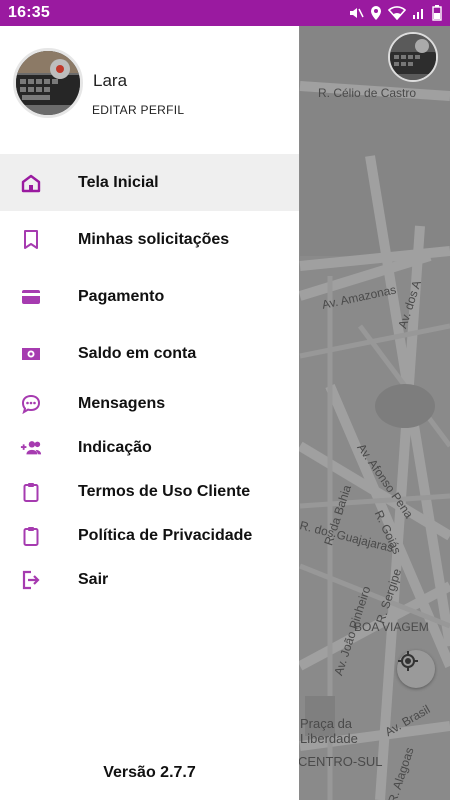 Image resolution: width=450 pixels, height=800 pixels. What do you see at coordinates (31, 580) in the screenshot?
I see `exit-icon` at bounding box center [31, 580].